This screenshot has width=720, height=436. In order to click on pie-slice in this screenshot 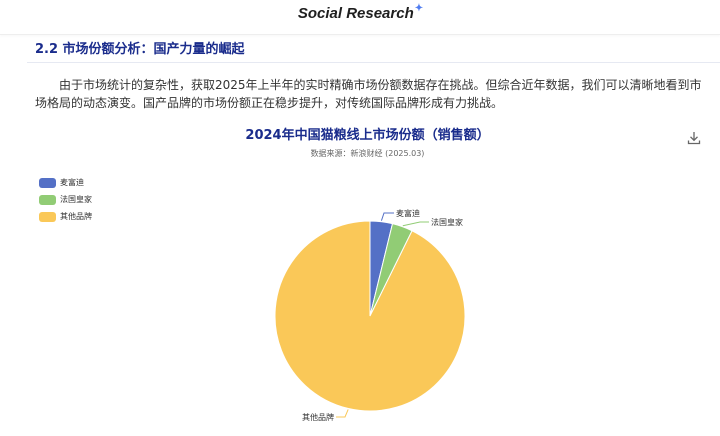, I will do `click(370, 316)`.